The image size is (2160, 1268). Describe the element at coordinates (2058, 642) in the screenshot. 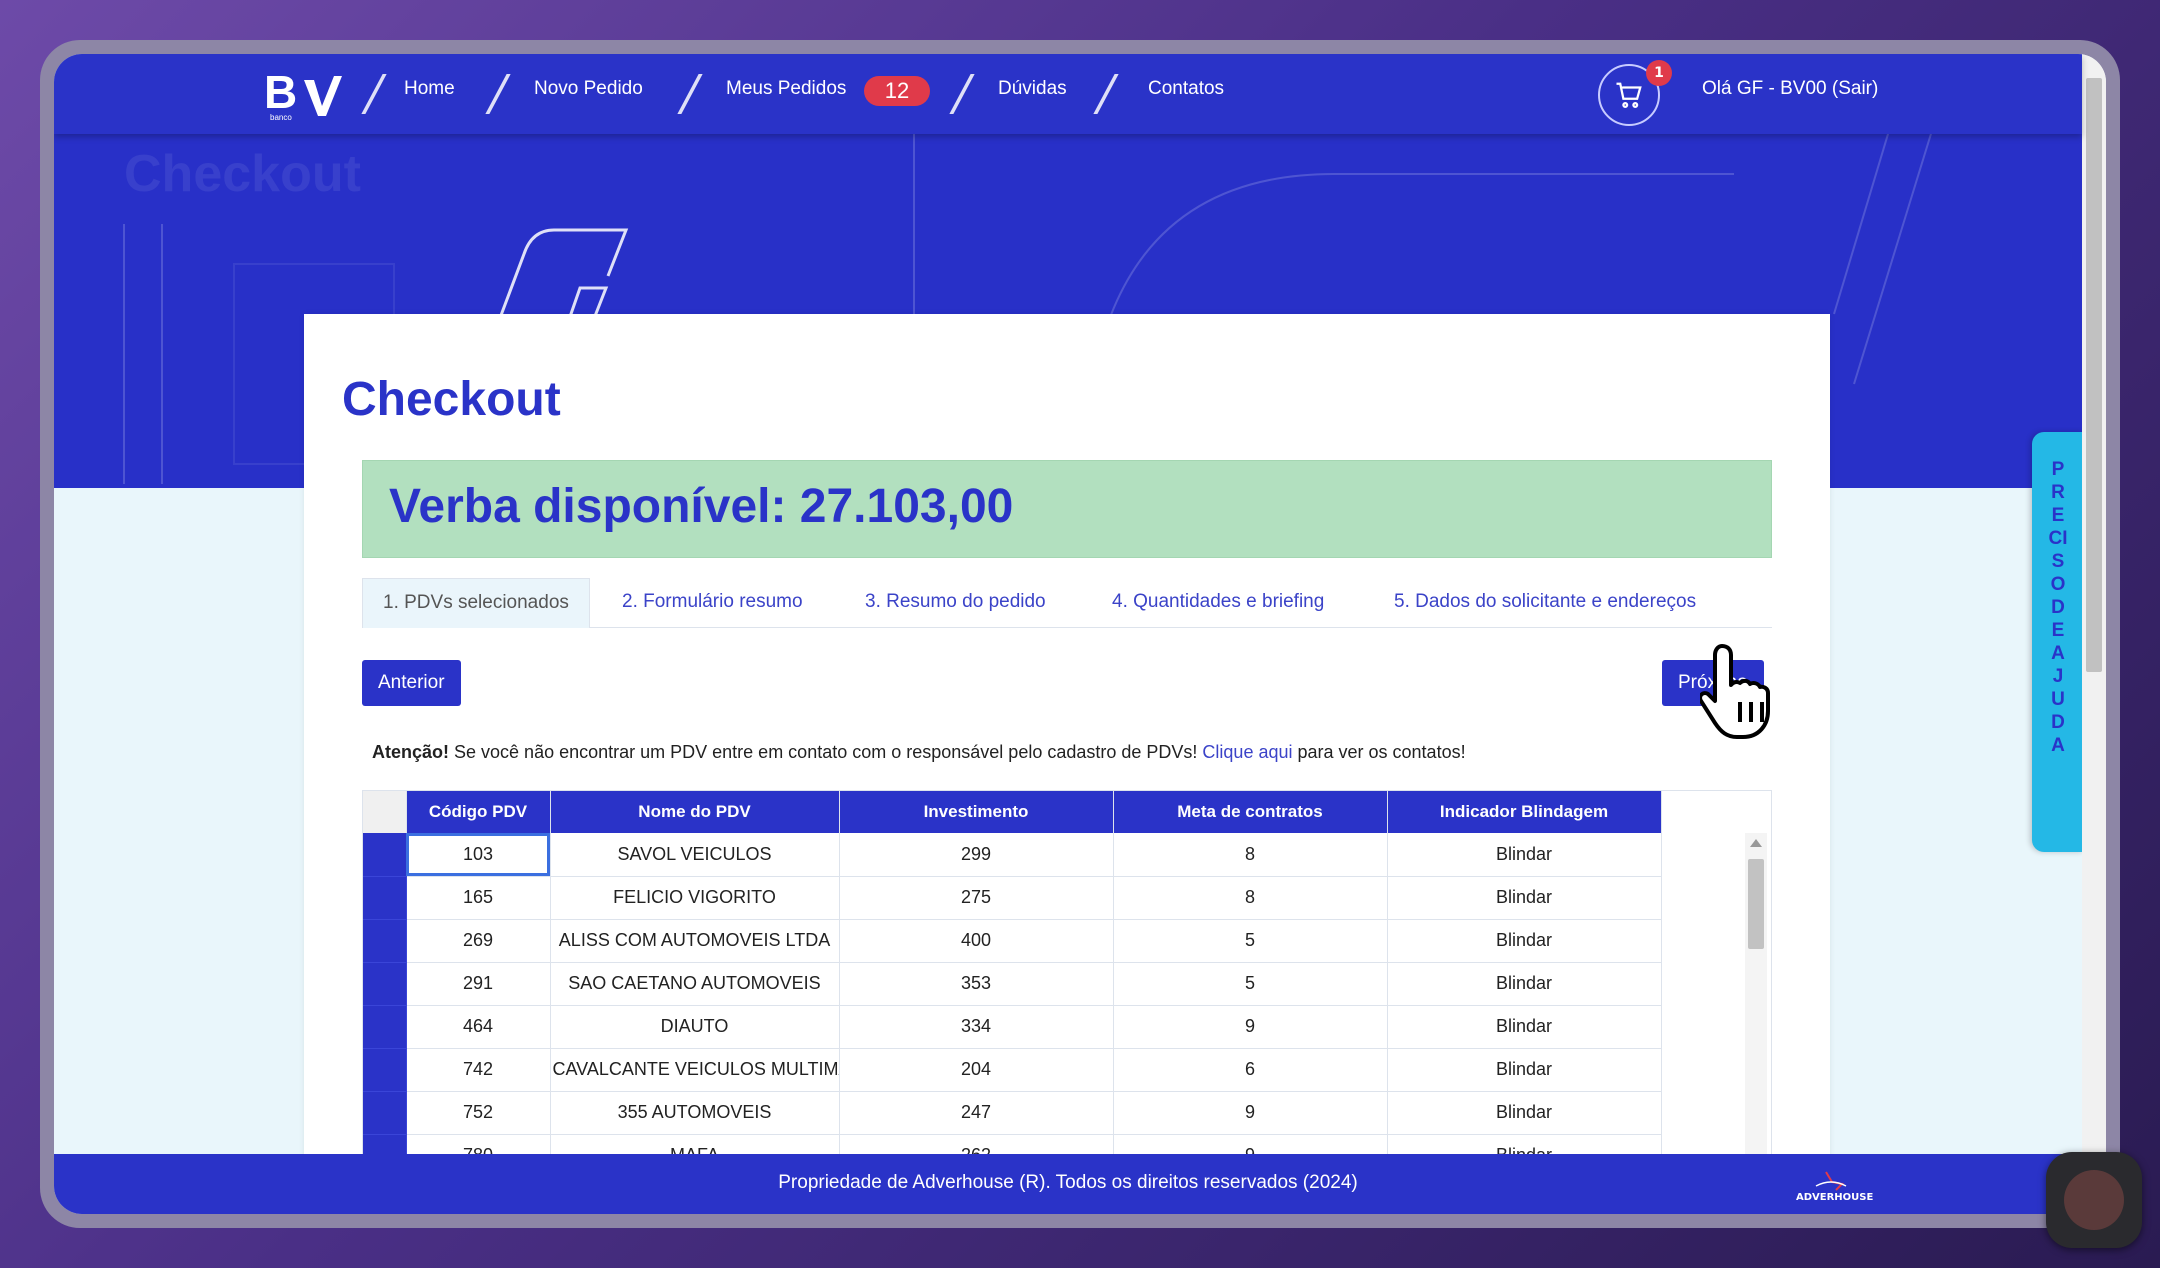

I see `help-side-tab: PRECISO DE AJUDA` at that location.